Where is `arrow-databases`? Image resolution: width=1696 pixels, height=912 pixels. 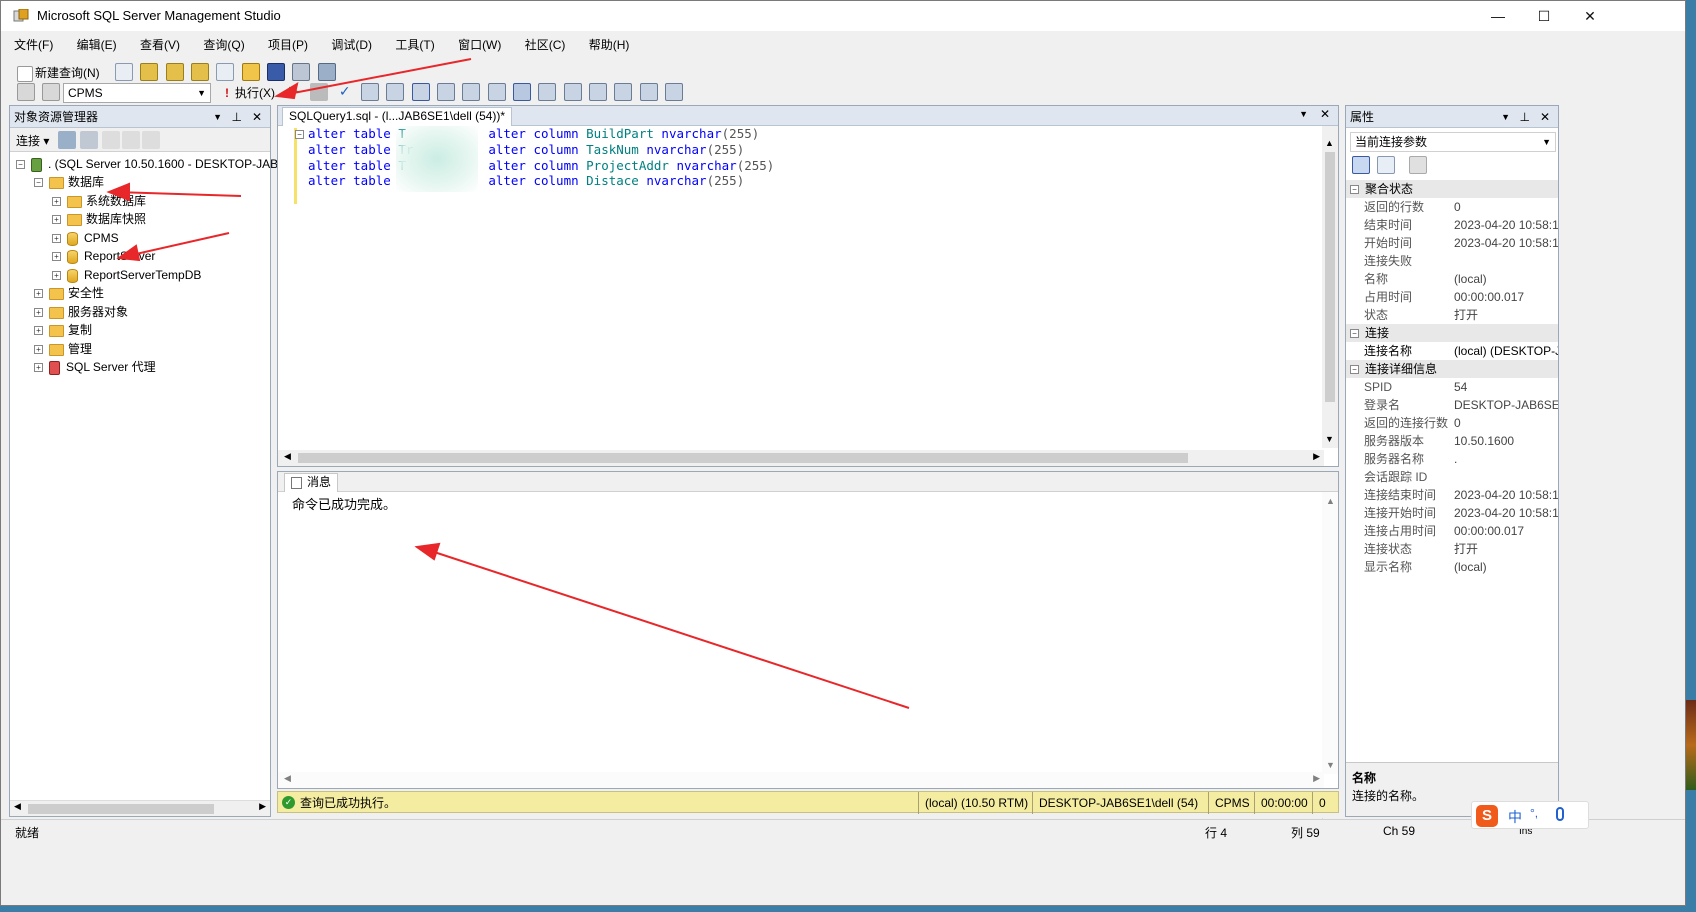 arrow-databases is located at coordinates (179, 194).